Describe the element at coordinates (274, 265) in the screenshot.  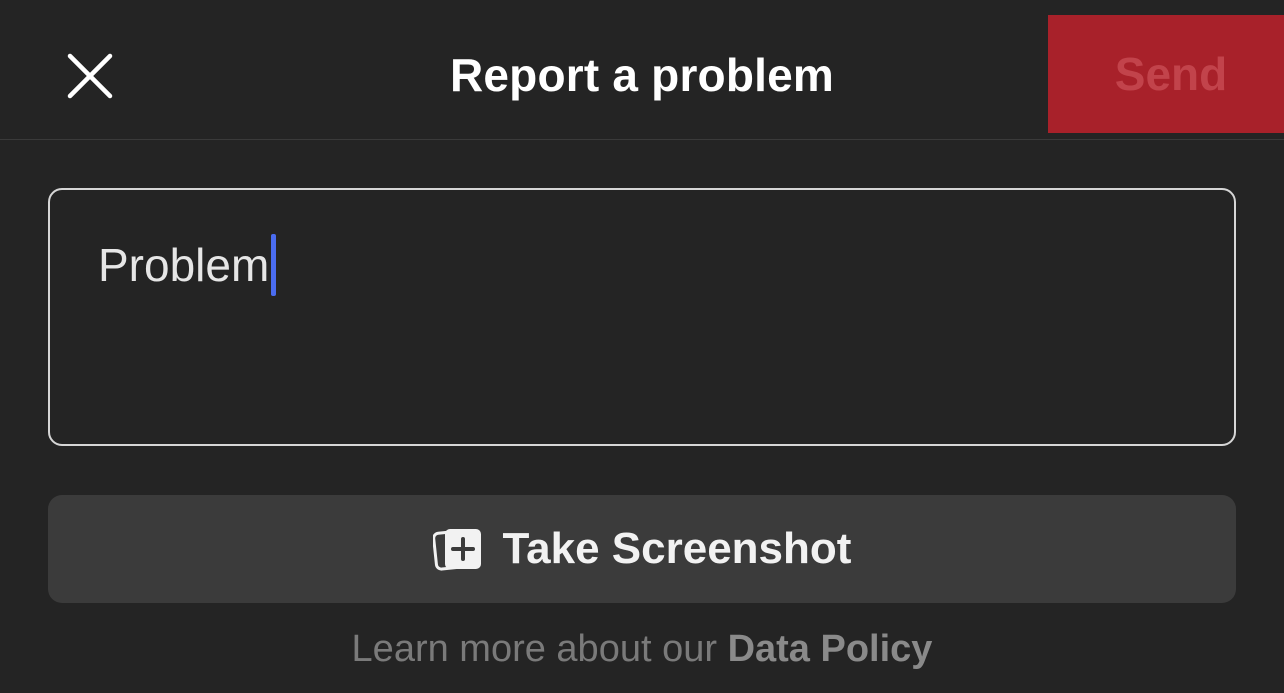
I see `text-caret` at that location.